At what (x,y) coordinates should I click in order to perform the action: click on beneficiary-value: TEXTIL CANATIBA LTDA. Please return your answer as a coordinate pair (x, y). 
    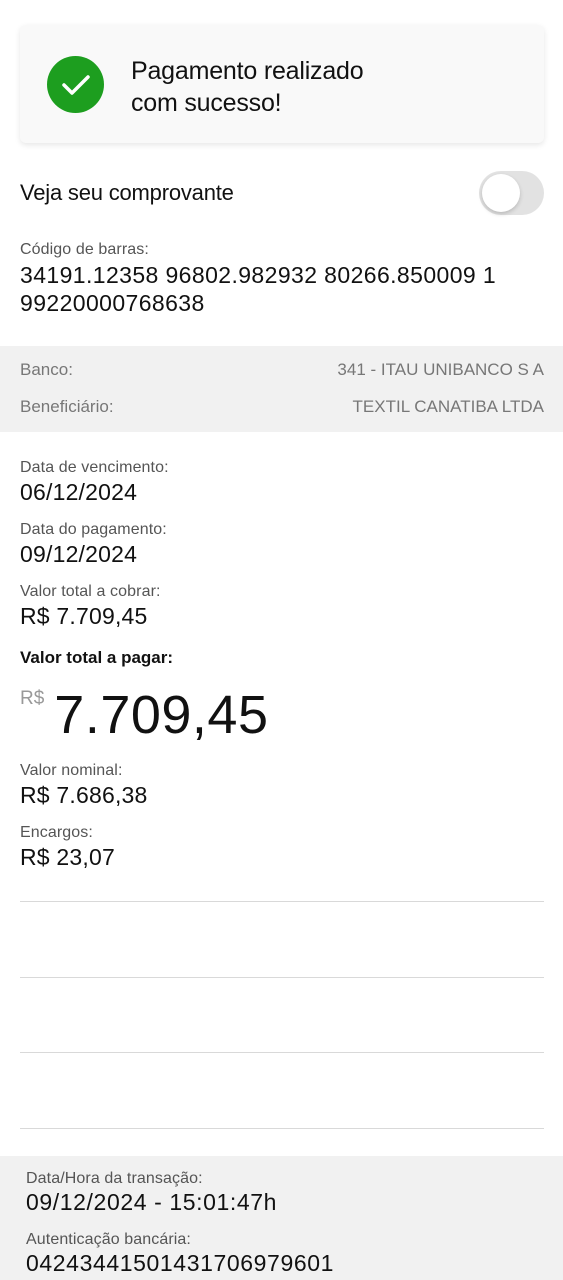
    Looking at the image, I should click on (448, 406).